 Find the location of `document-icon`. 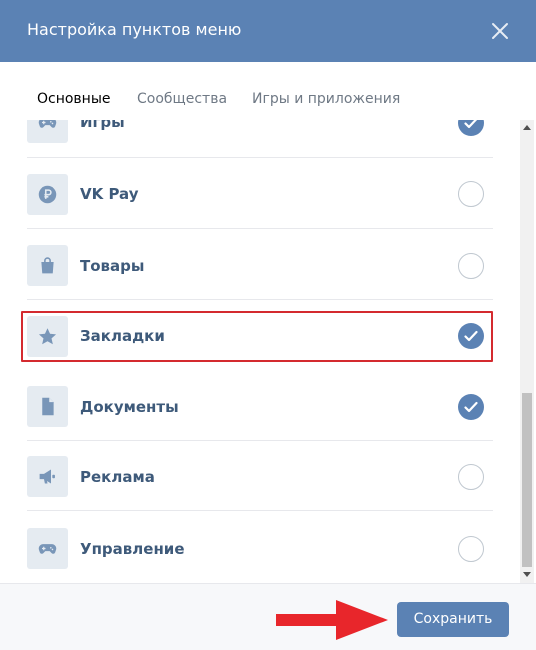

document-icon is located at coordinates (47, 406).